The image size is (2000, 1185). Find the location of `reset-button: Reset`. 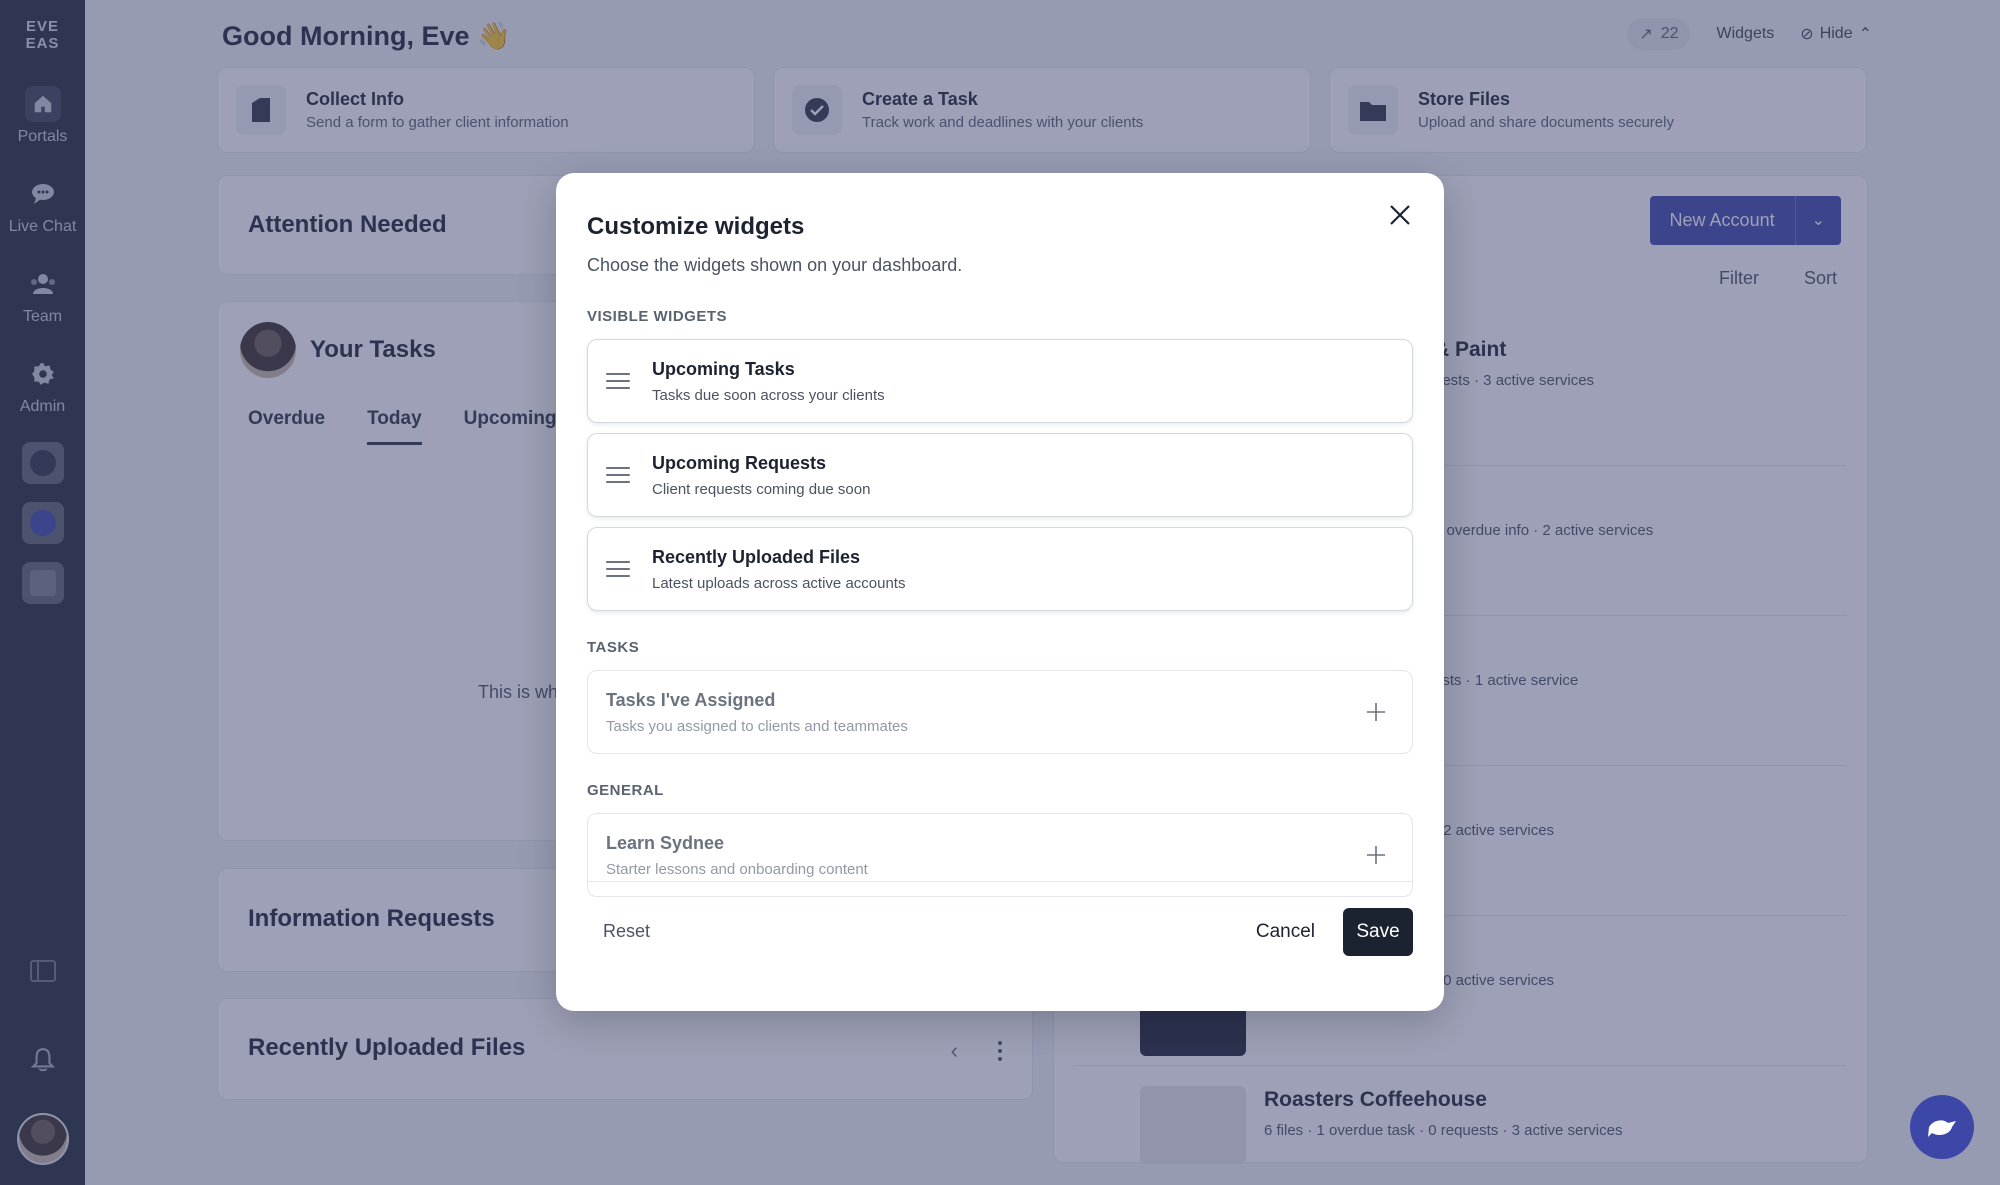

reset-button: Reset is located at coordinates (626, 931).